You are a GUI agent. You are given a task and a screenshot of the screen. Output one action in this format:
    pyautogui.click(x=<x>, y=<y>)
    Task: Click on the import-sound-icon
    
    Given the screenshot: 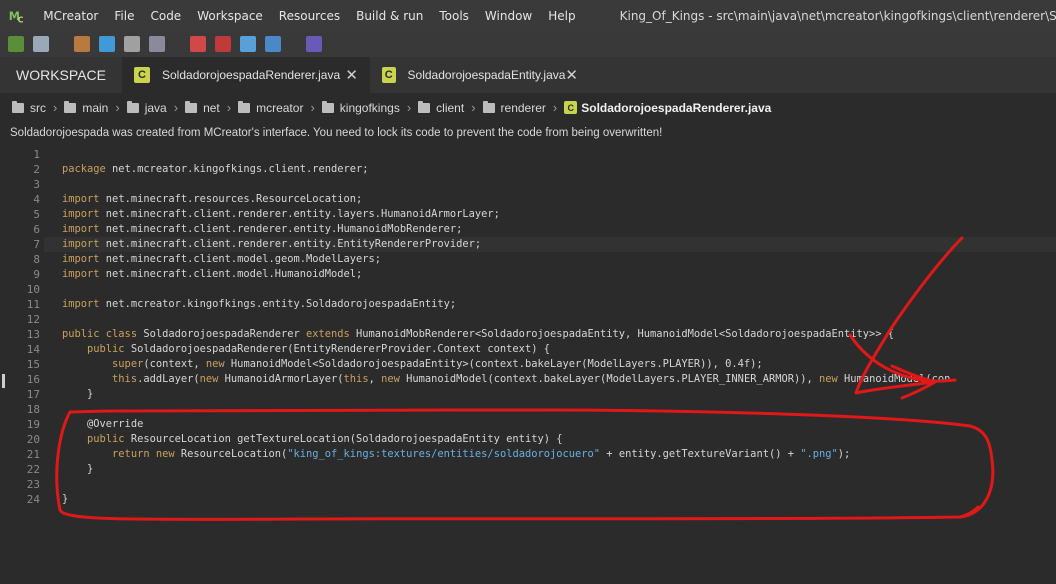 What is the action you would take?
    pyautogui.click(x=107, y=44)
    